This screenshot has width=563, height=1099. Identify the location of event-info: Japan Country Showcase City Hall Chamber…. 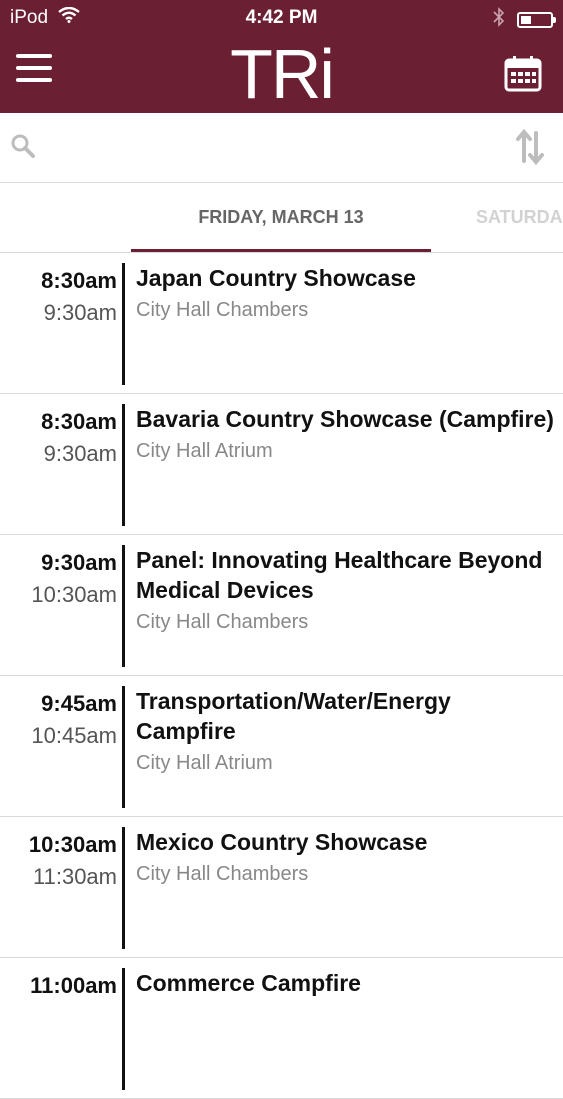
(346, 292).